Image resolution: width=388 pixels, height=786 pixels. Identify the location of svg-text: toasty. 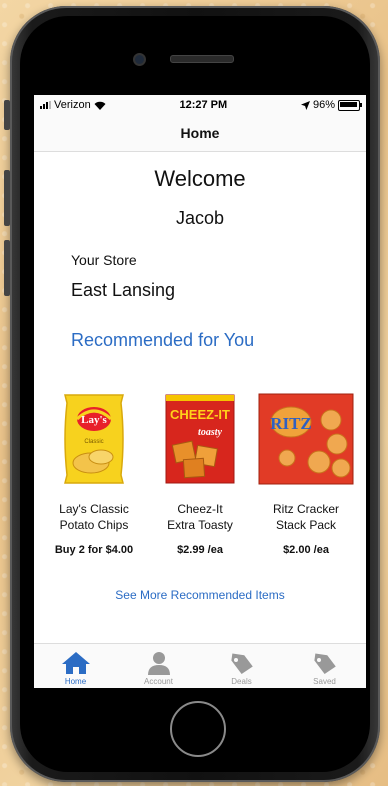
(210, 432).